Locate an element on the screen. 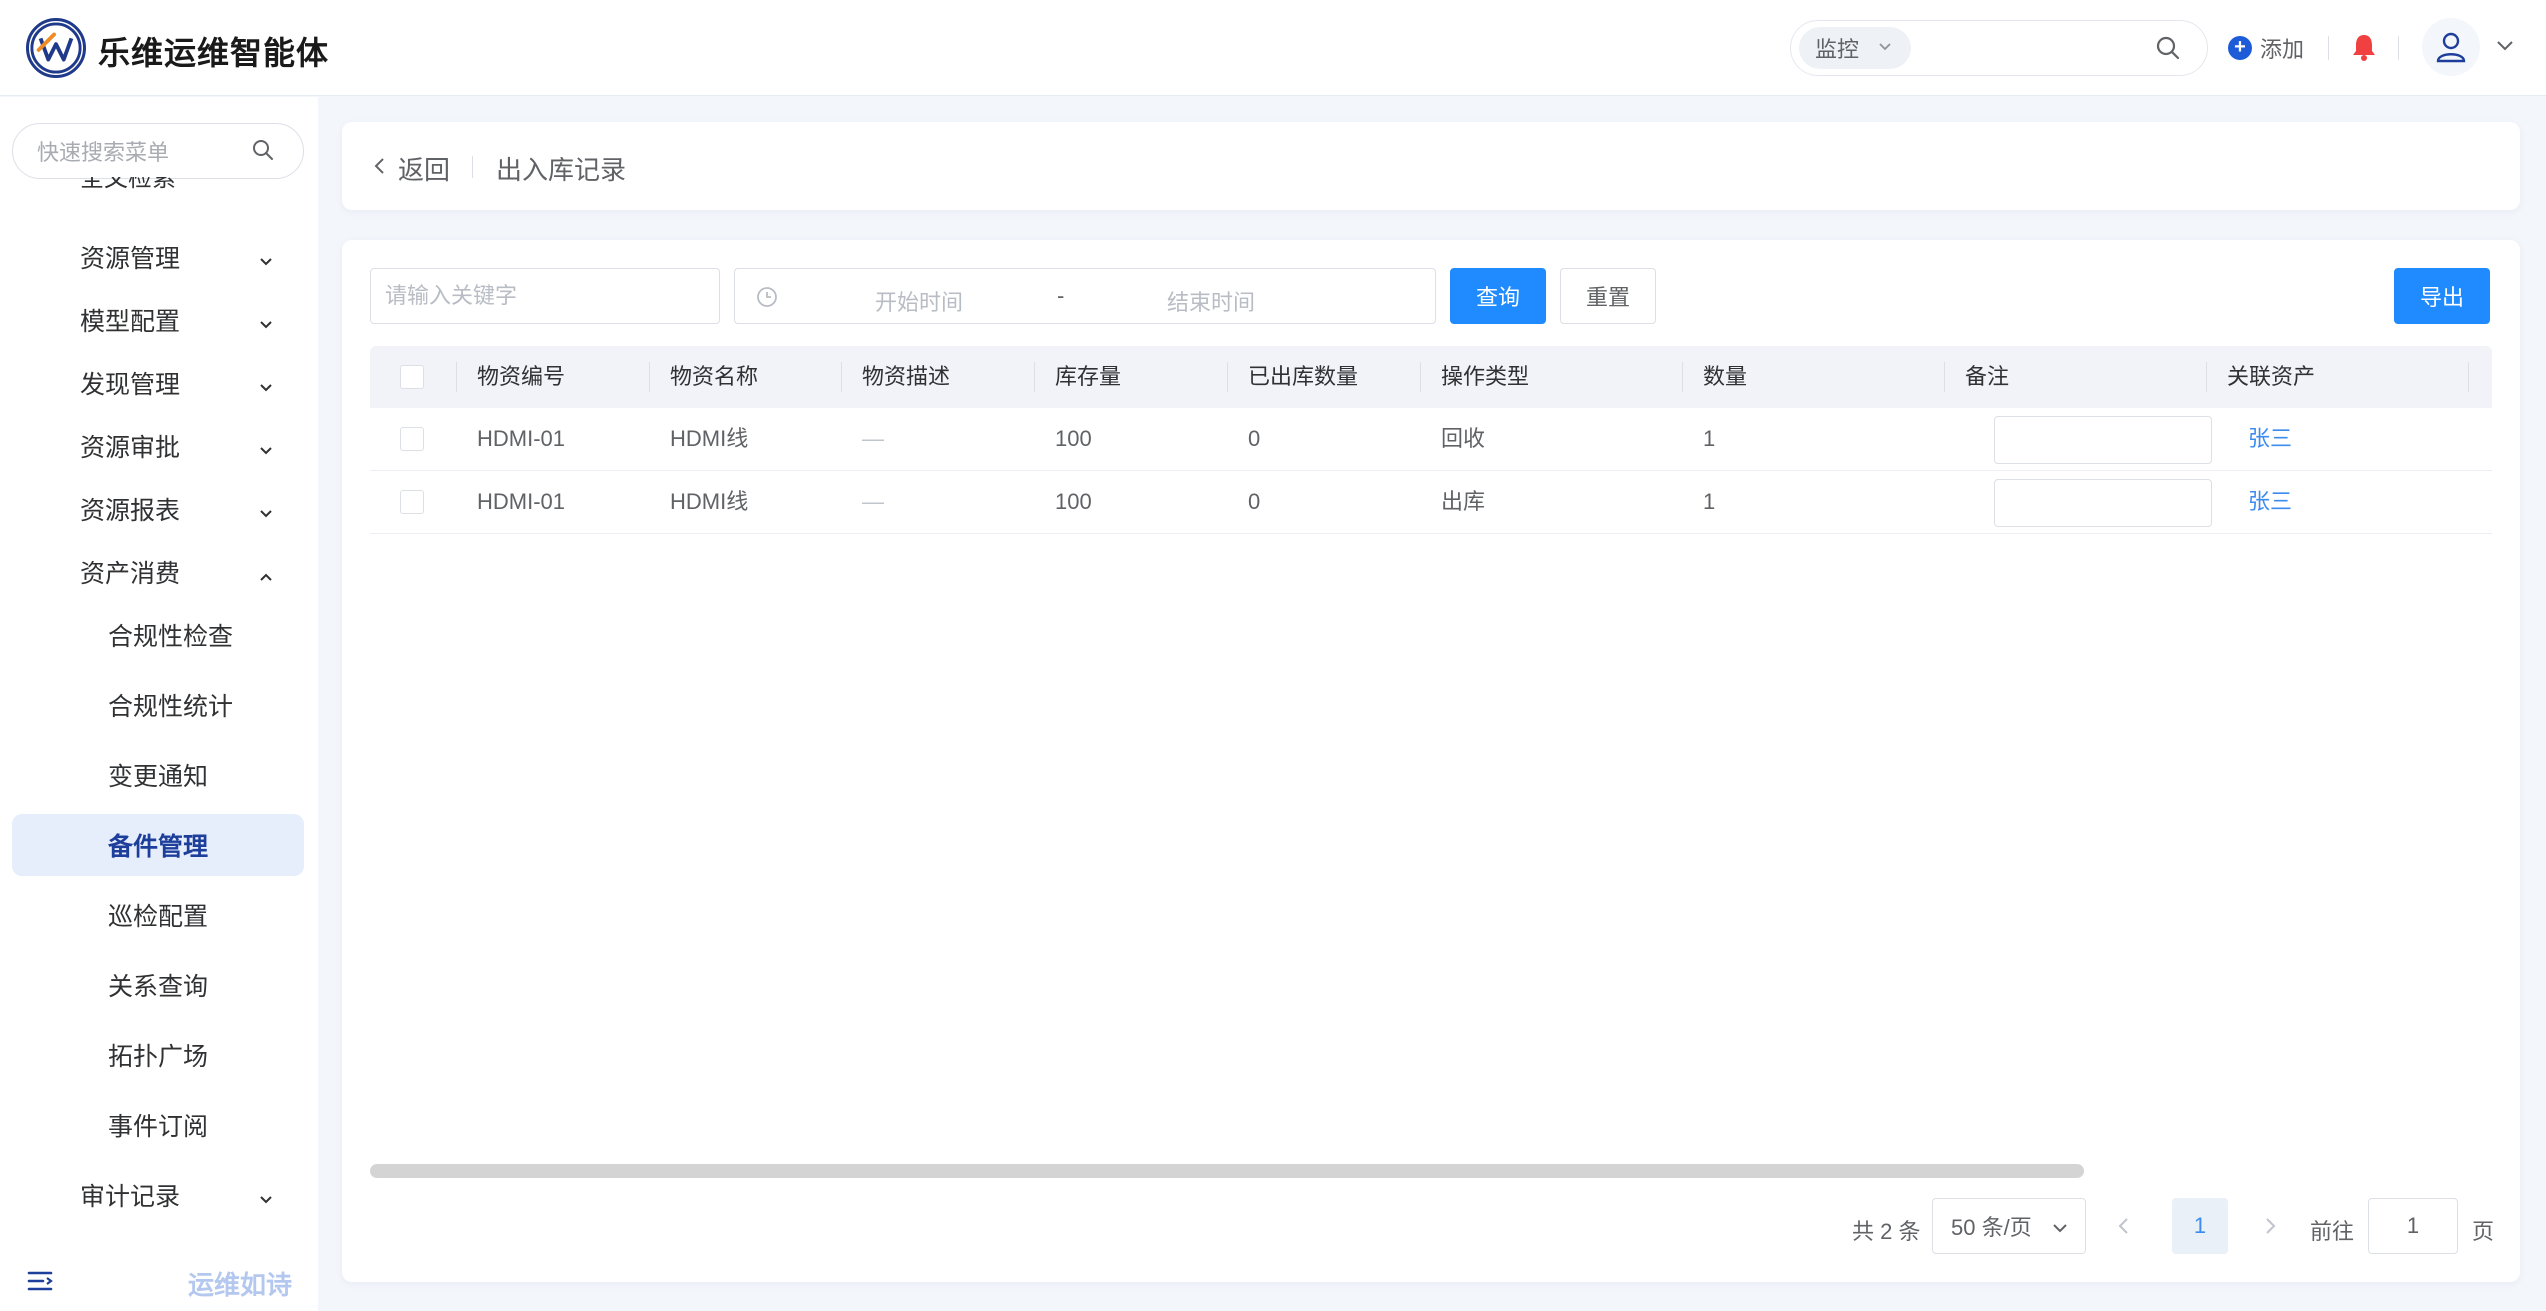  sidebar-item-model-config: 模型配置 is located at coordinates (159, 320).